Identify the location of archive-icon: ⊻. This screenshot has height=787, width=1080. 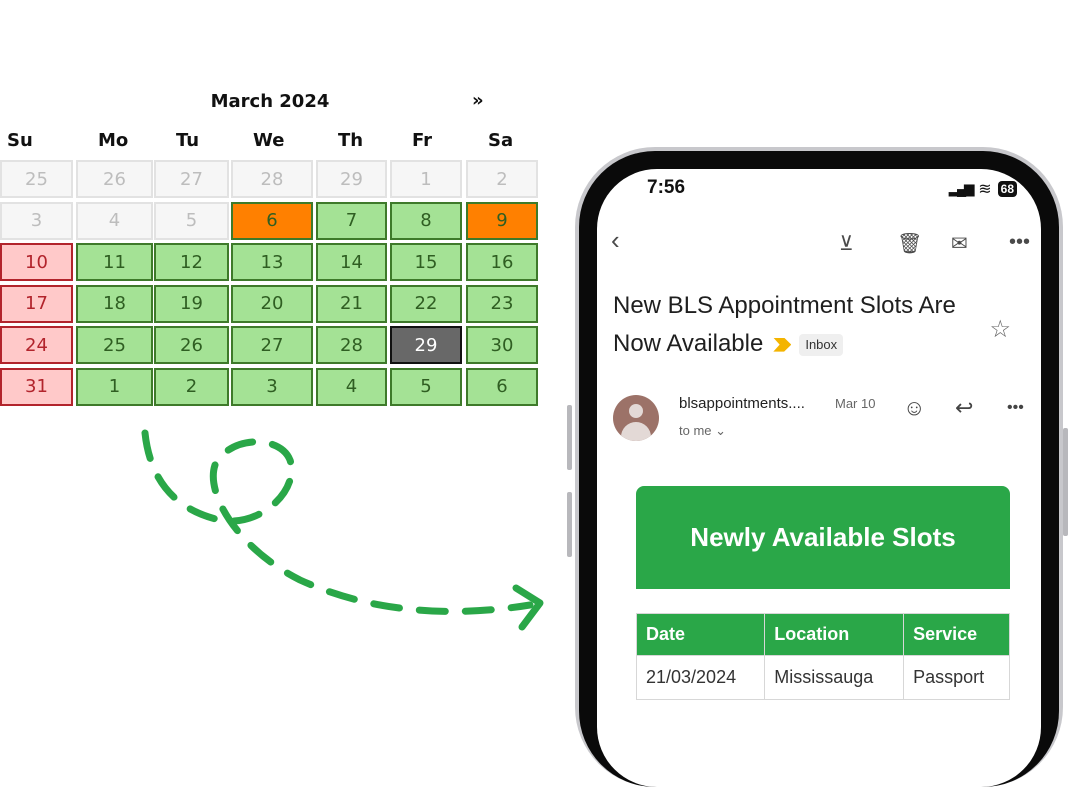
(846, 243).